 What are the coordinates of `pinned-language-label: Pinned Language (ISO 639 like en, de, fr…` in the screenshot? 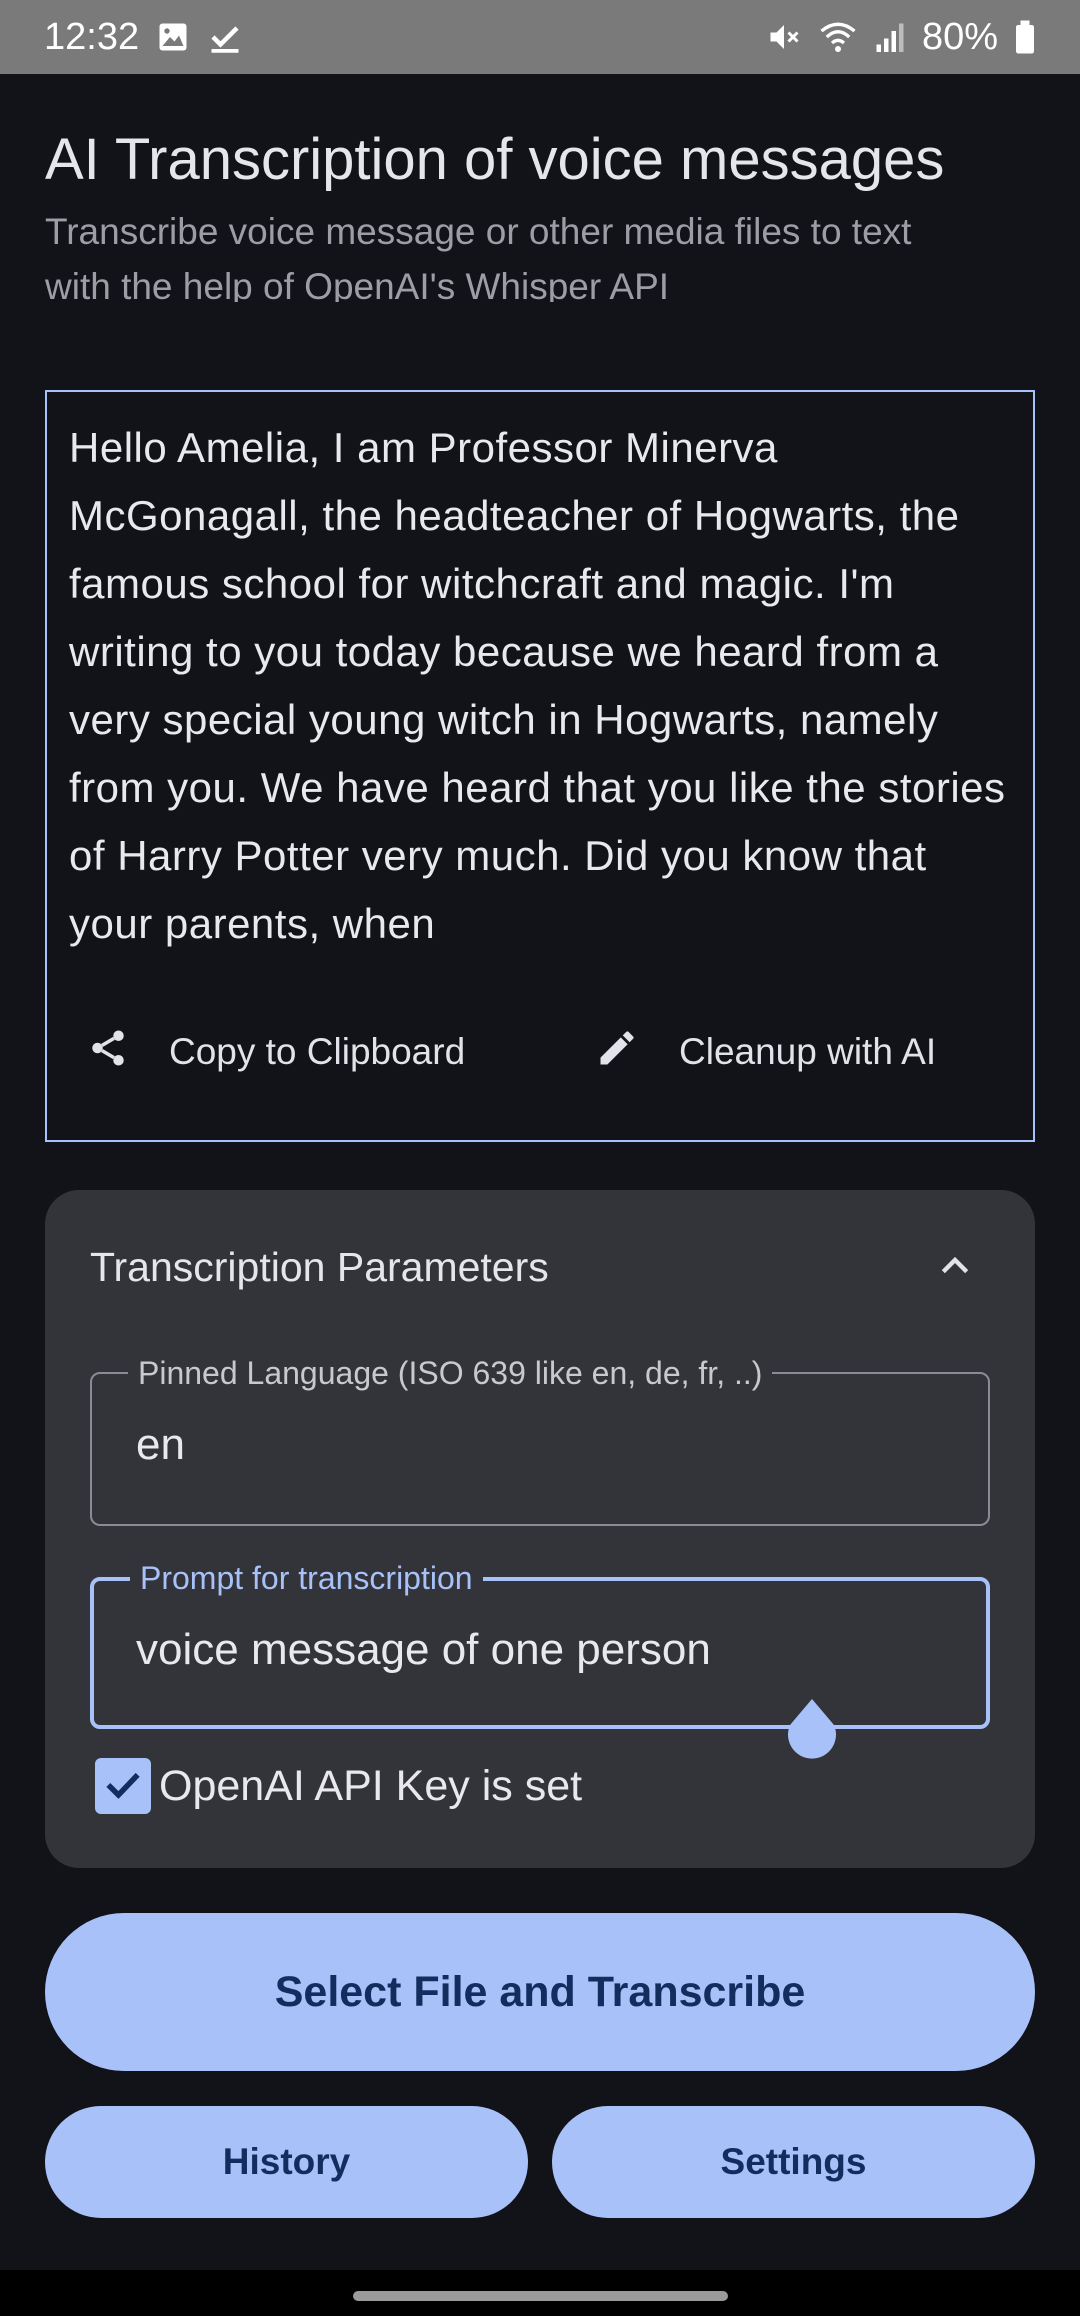 It's located at (450, 1373).